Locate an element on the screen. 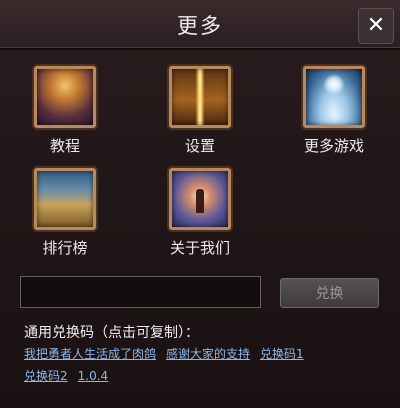 The width and height of the screenshot is (400, 408). settings-icon is located at coordinates (200, 97).